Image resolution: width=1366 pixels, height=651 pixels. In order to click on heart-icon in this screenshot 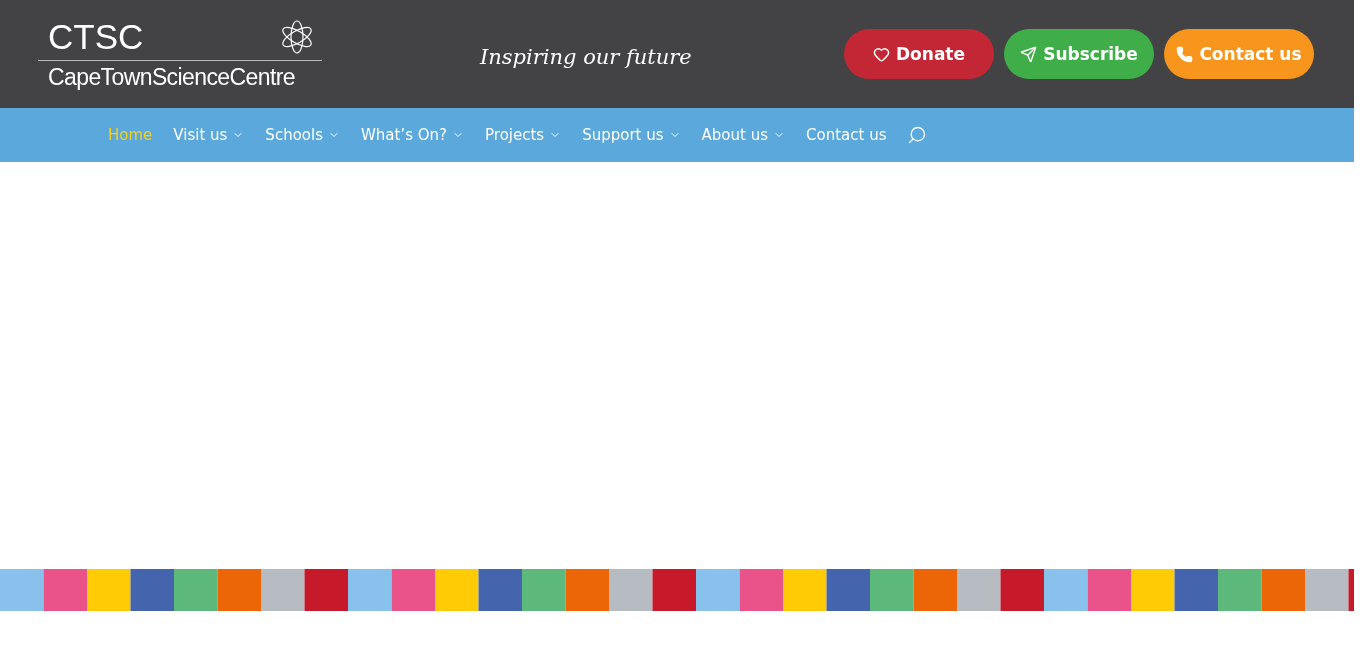, I will do `click(881, 54)`.